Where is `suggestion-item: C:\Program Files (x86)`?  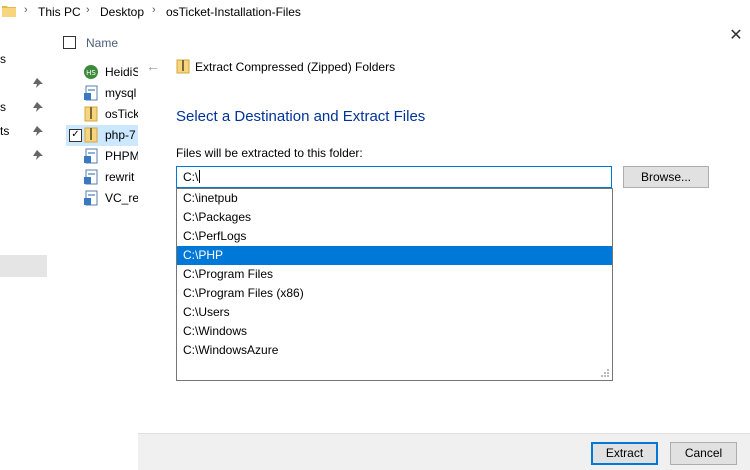 suggestion-item: C:\Program Files (x86) is located at coordinates (394, 293).